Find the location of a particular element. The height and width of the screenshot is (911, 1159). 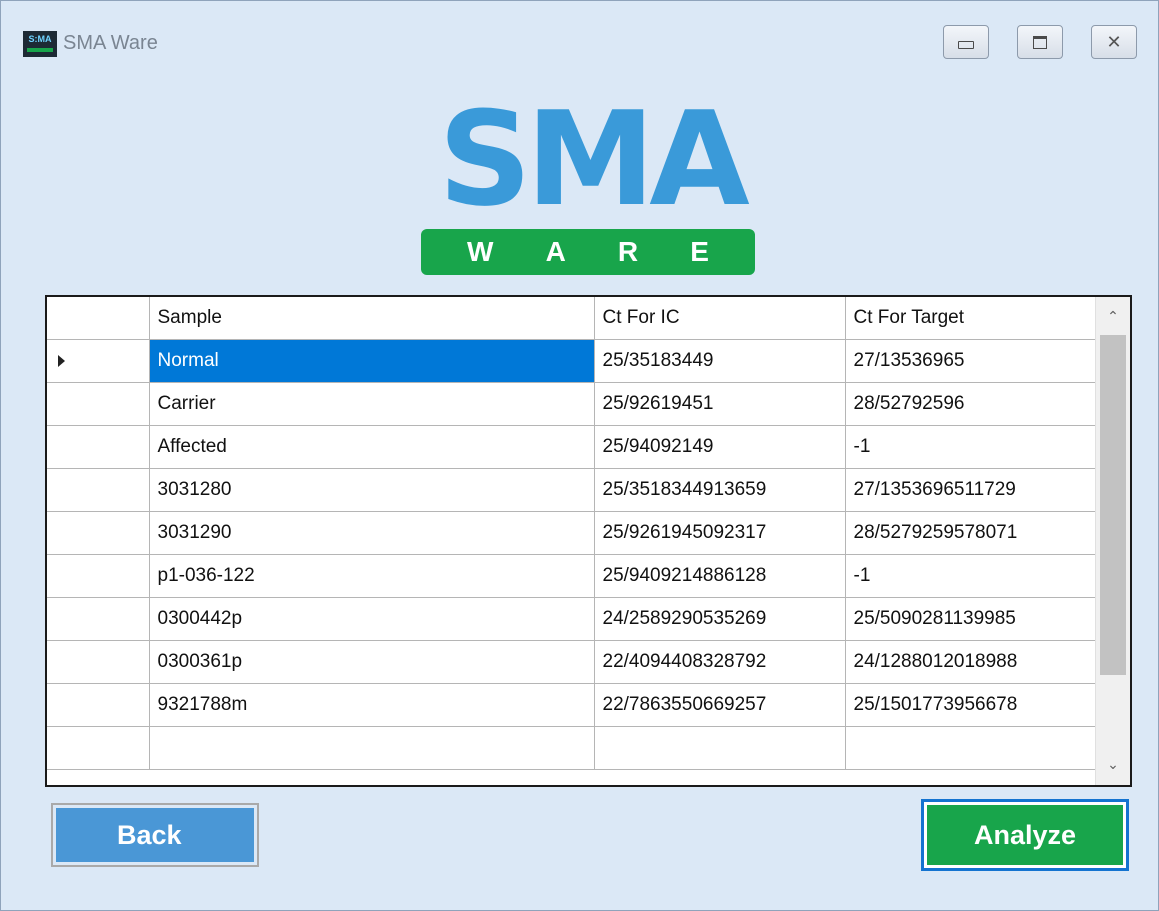

table-row: 3031280 25/3518344913659 27/1353696511729 is located at coordinates (572, 489).